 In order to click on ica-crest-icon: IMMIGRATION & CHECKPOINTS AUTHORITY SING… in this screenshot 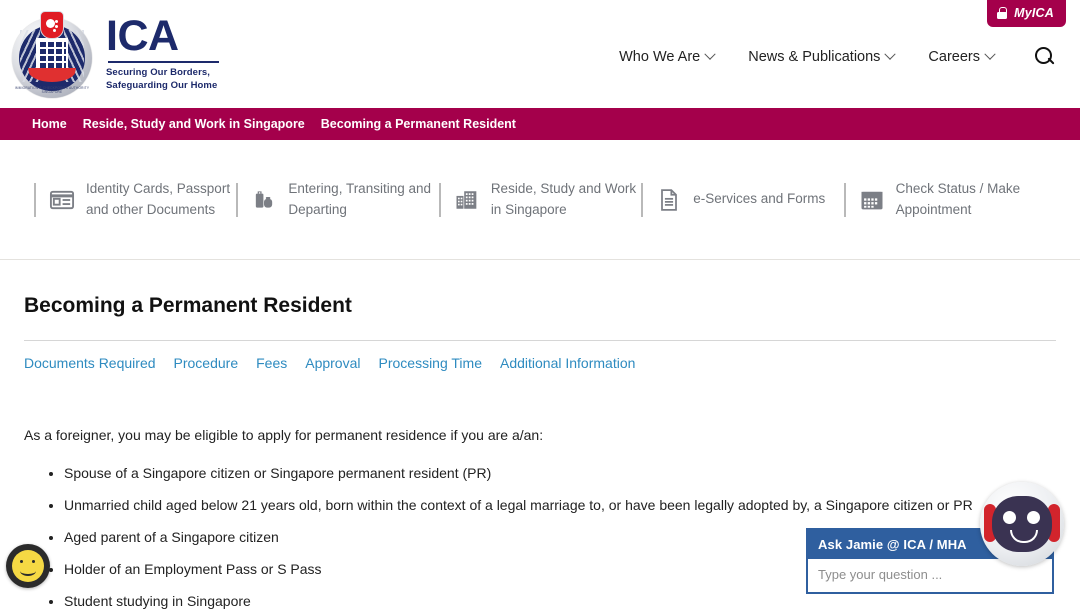, I will do `click(52, 54)`.